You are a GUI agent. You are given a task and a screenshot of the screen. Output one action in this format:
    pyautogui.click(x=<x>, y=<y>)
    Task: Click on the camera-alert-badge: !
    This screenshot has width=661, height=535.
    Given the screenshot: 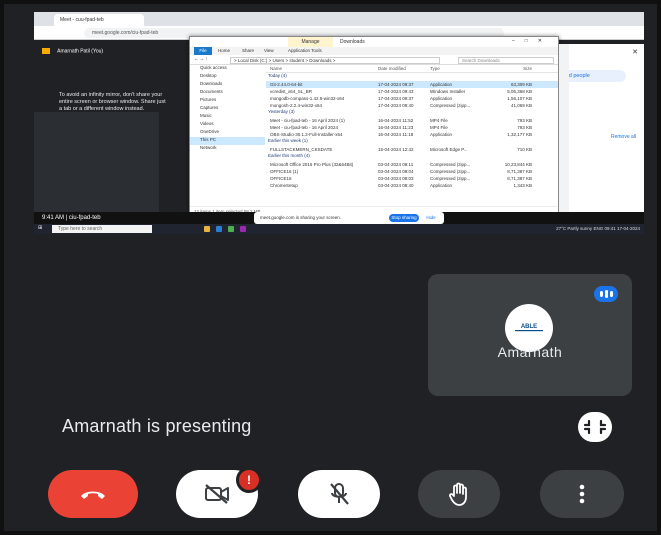 What is the action you would take?
    pyautogui.click(x=249, y=480)
    